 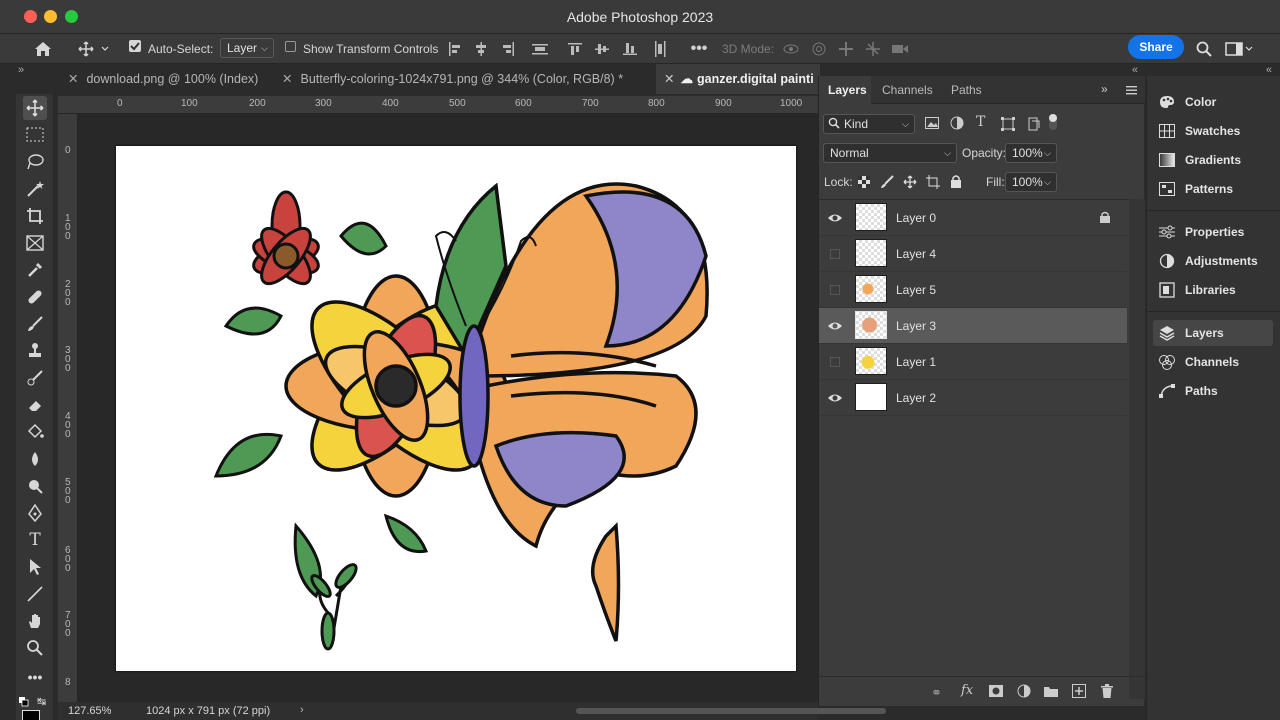 I want to click on dock-item-adjustments: Adjustments, so click(x=1213, y=261).